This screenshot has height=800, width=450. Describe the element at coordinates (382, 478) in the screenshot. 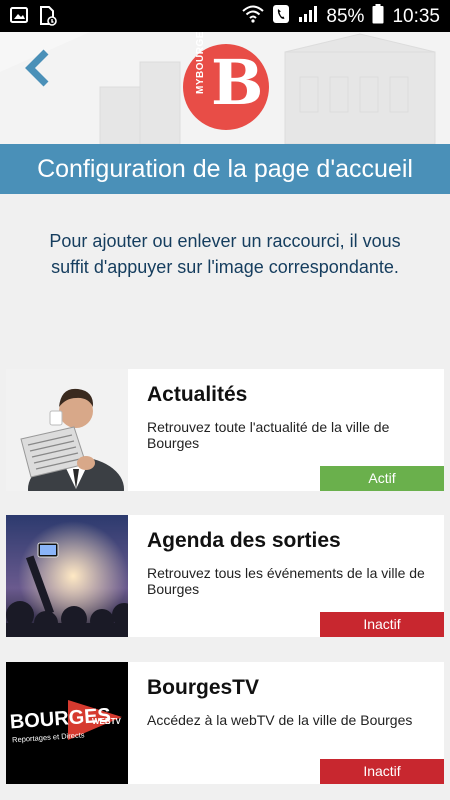

I see `status-toggle-actif: Actif` at that location.